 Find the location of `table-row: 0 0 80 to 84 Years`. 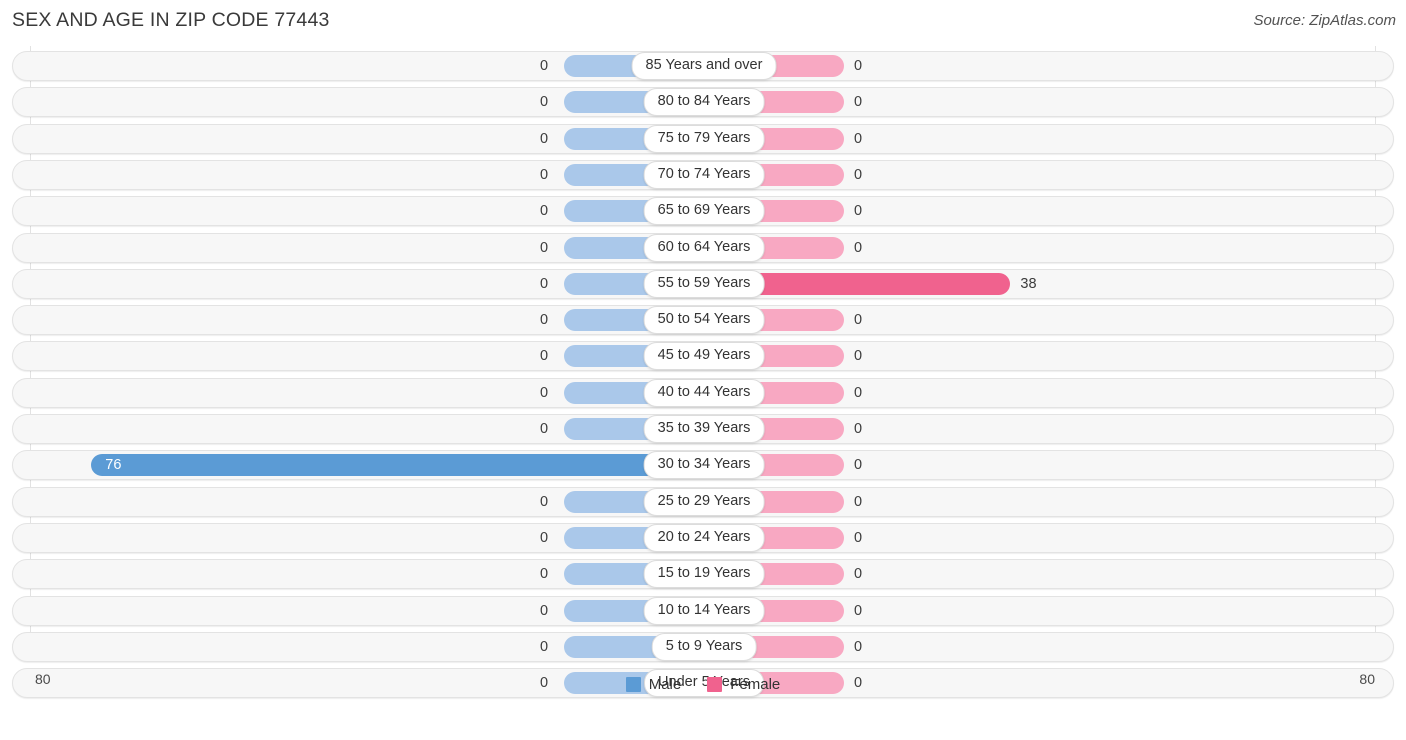

table-row: 0 0 80 to 84 Years is located at coordinates (703, 102).